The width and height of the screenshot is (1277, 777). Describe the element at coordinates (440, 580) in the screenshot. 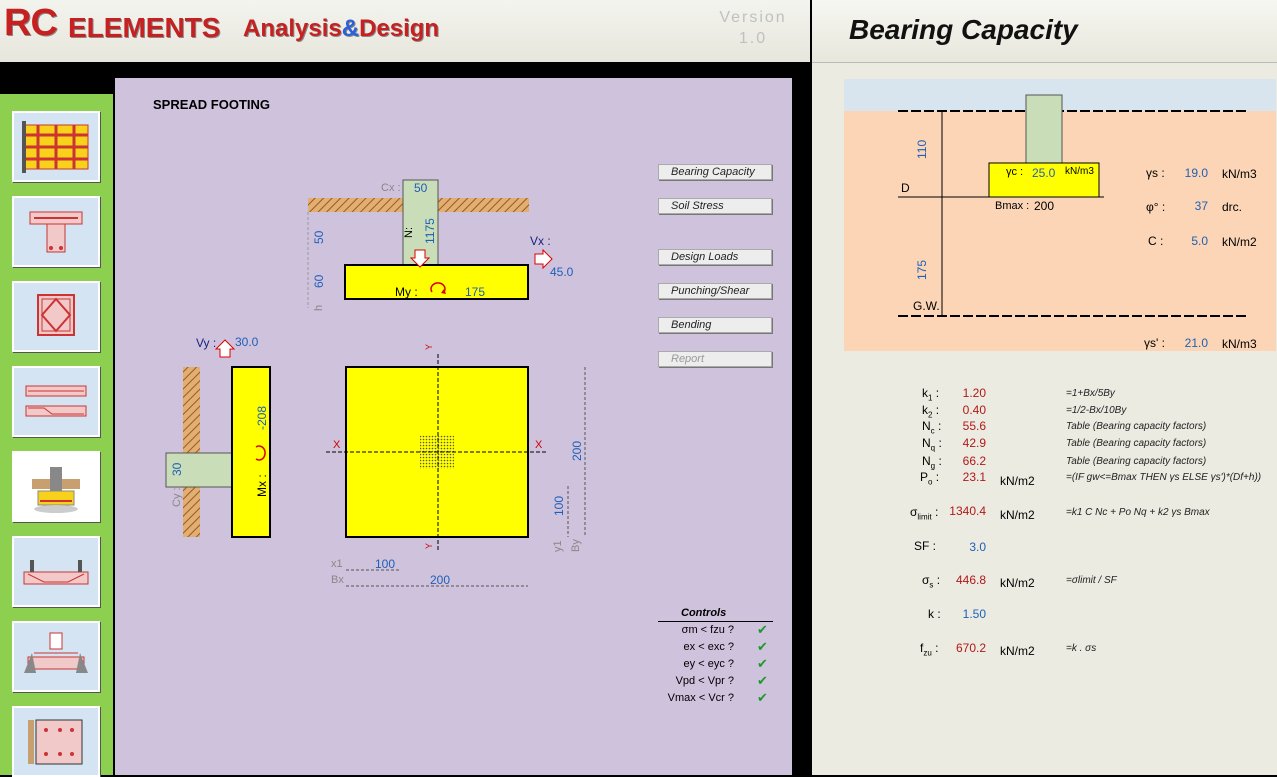

I see `bx-value: 200` at that location.